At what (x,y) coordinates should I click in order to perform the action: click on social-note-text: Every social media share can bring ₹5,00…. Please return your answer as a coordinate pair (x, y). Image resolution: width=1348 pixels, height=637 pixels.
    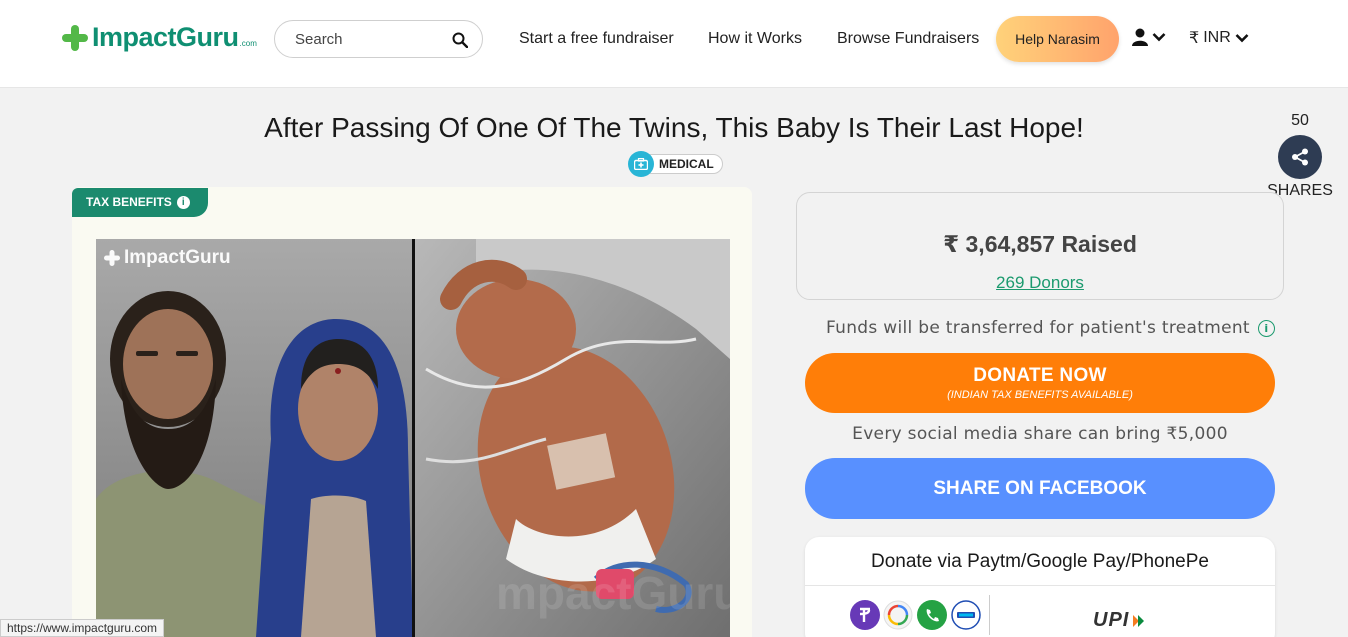
    Looking at the image, I should click on (1040, 434).